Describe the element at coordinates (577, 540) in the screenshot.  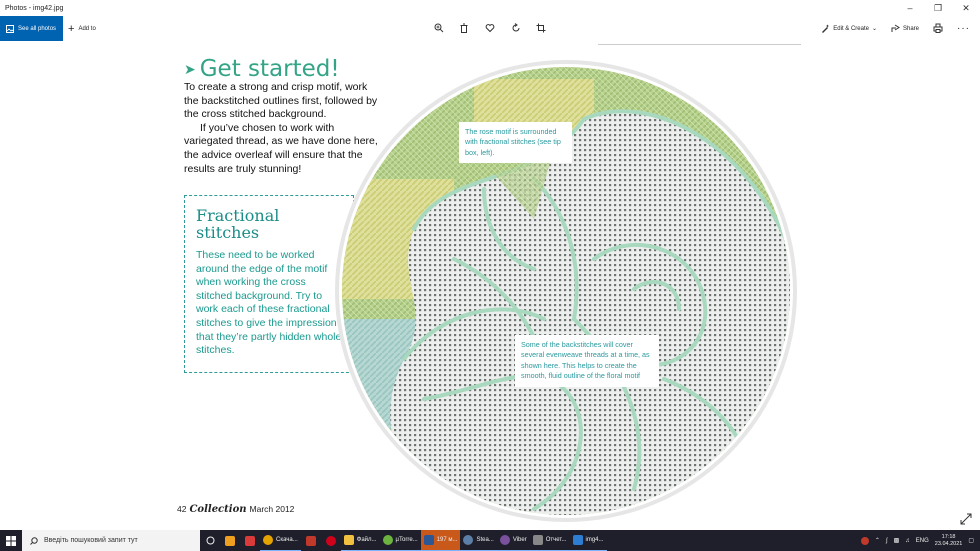
I see `photos-app-icon` at that location.